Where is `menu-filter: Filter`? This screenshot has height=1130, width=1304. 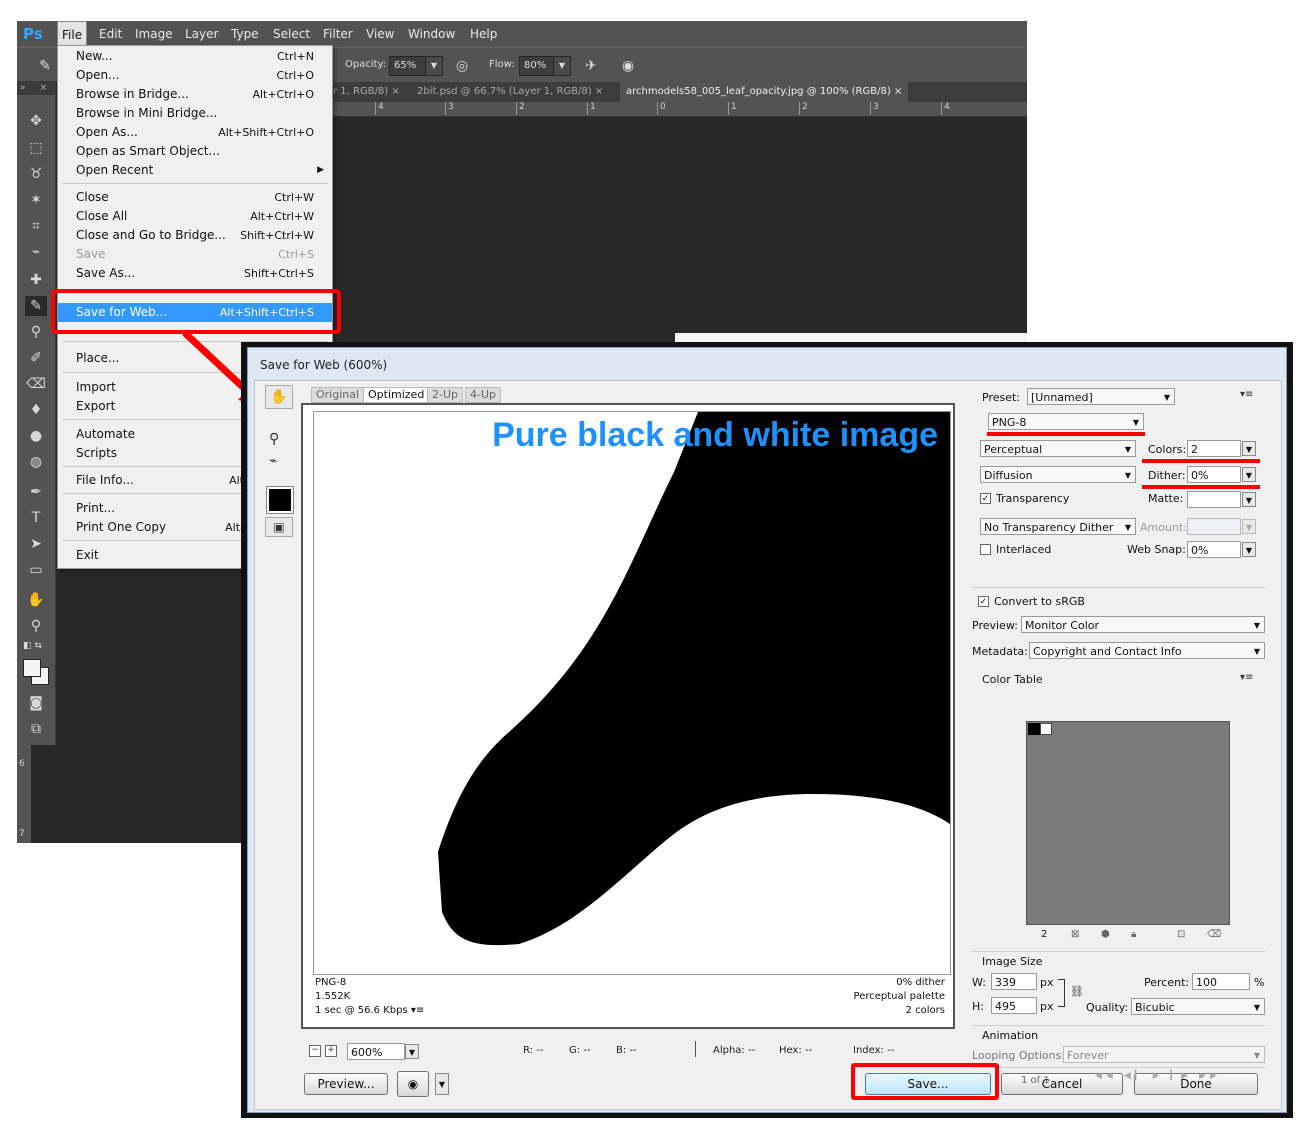 menu-filter: Filter is located at coordinates (338, 34).